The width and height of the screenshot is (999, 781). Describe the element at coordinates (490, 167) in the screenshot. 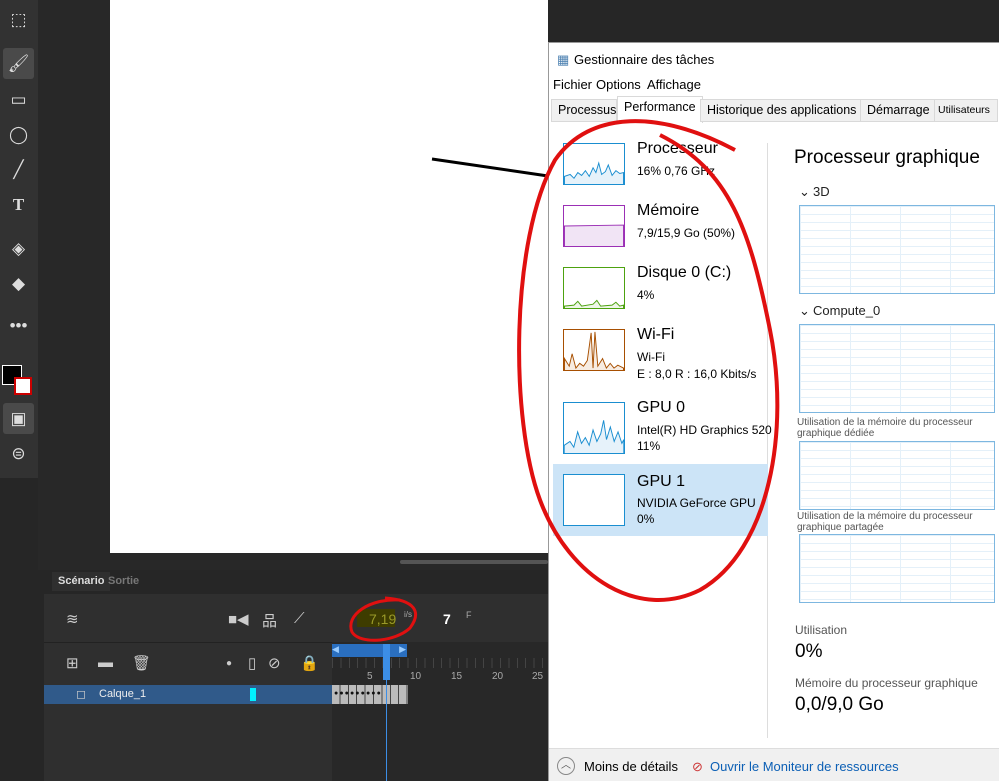

I see `drawn-line` at that location.